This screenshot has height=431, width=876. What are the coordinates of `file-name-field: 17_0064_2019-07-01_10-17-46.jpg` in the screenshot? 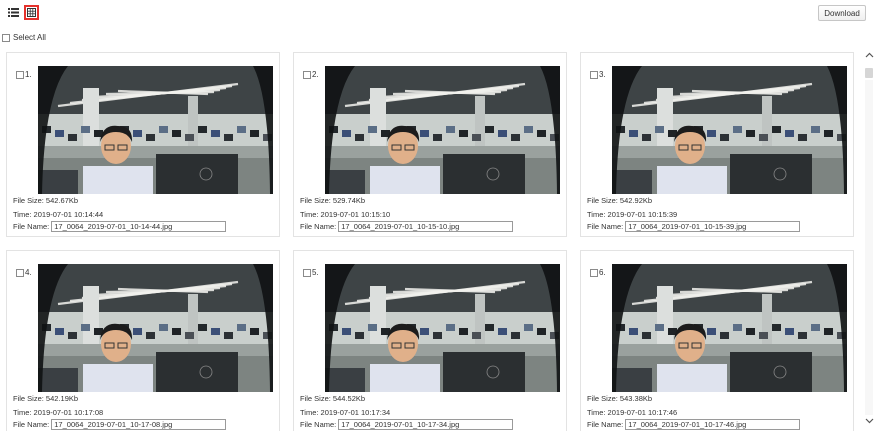 It's located at (713, 424).